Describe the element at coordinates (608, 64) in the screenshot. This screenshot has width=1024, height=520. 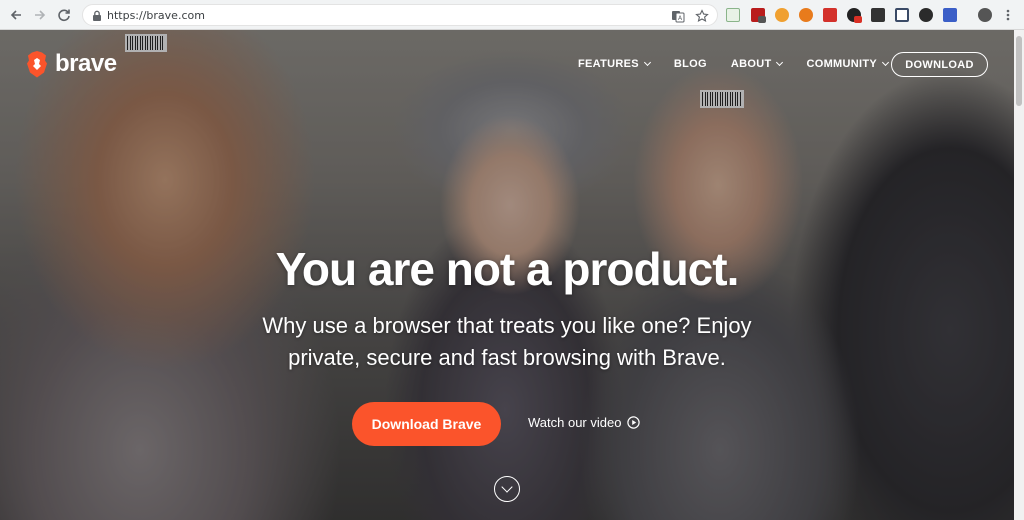
I see `nav-features-label: FEATURES` at that location.